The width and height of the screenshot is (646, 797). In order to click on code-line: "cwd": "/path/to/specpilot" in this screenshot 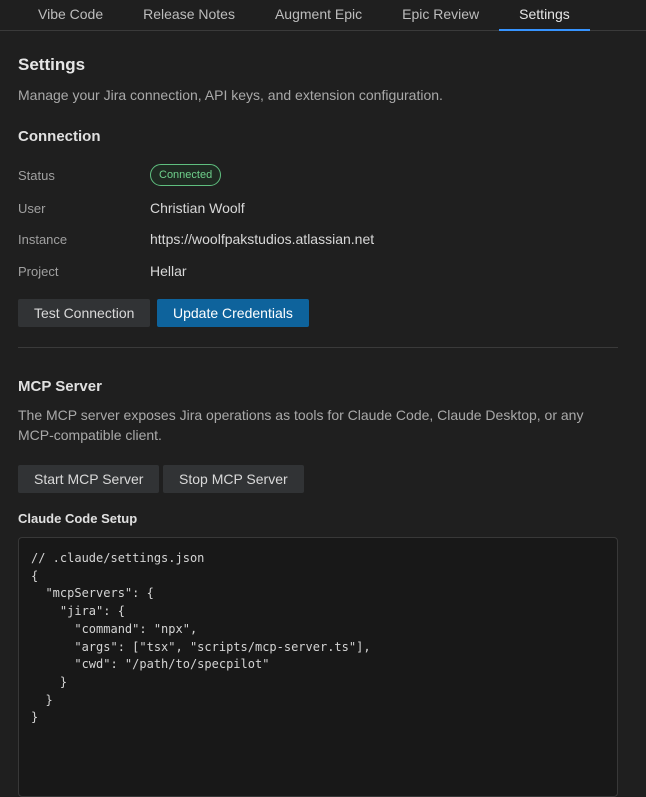, I will do `click(150, 664)`.